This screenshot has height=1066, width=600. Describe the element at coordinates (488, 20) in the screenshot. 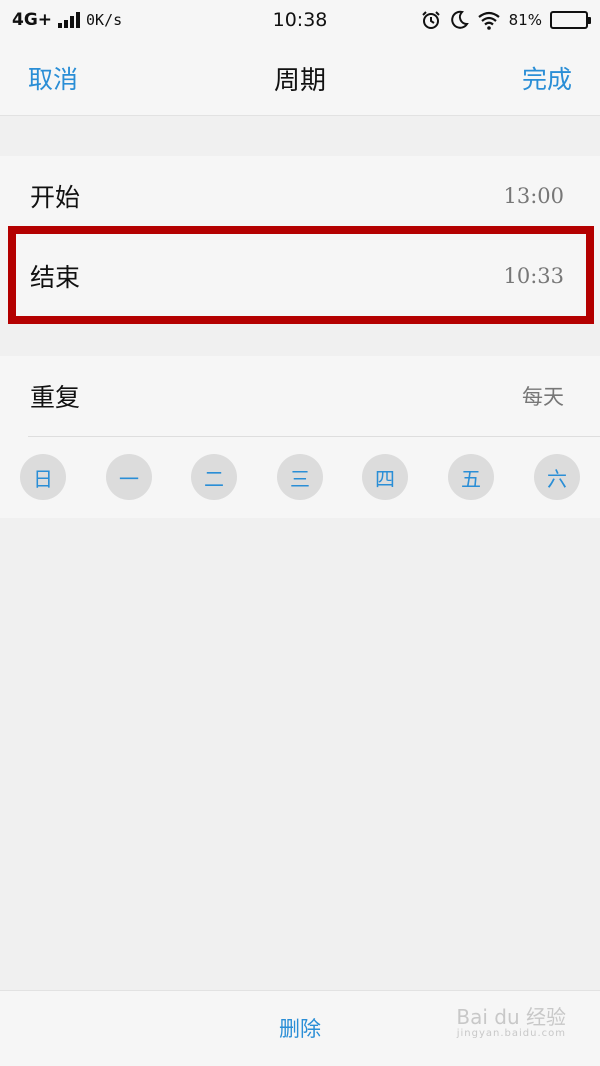

I see `wifi-icon` at that location.